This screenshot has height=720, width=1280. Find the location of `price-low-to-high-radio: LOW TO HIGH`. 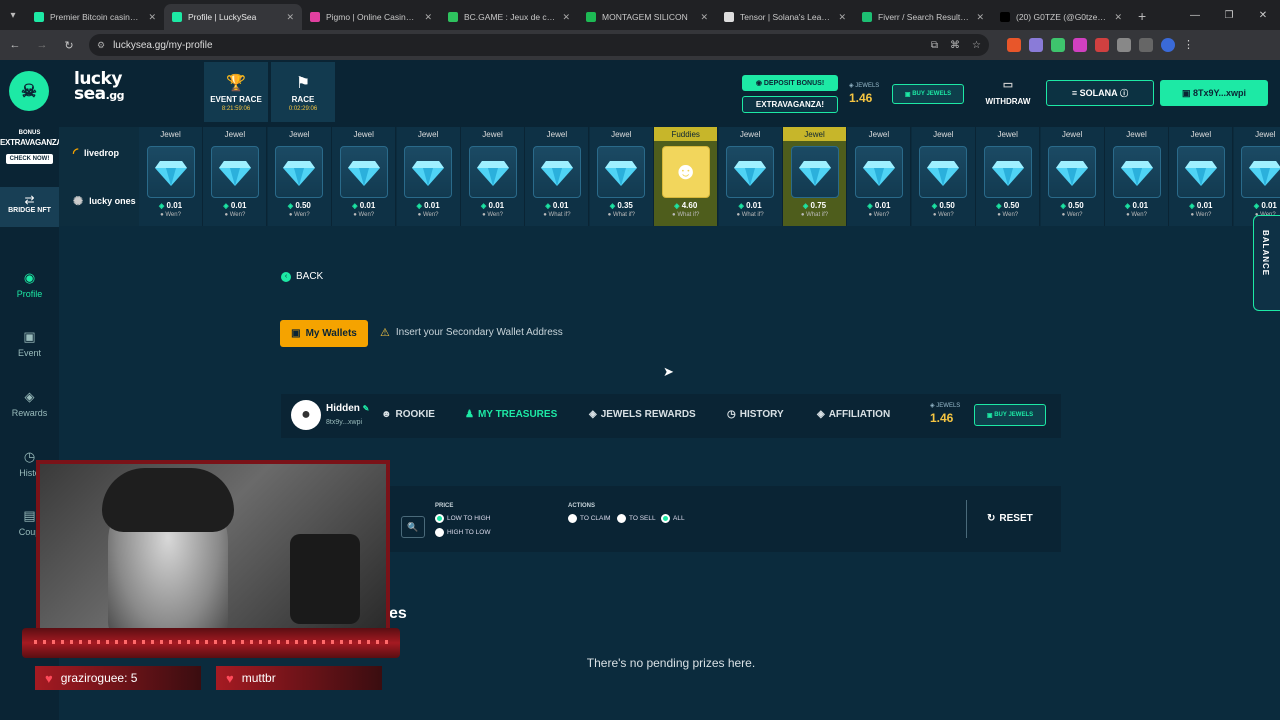

price-low-to-high-radio: LOW TO HIGH is located at coordinates (462, 518).